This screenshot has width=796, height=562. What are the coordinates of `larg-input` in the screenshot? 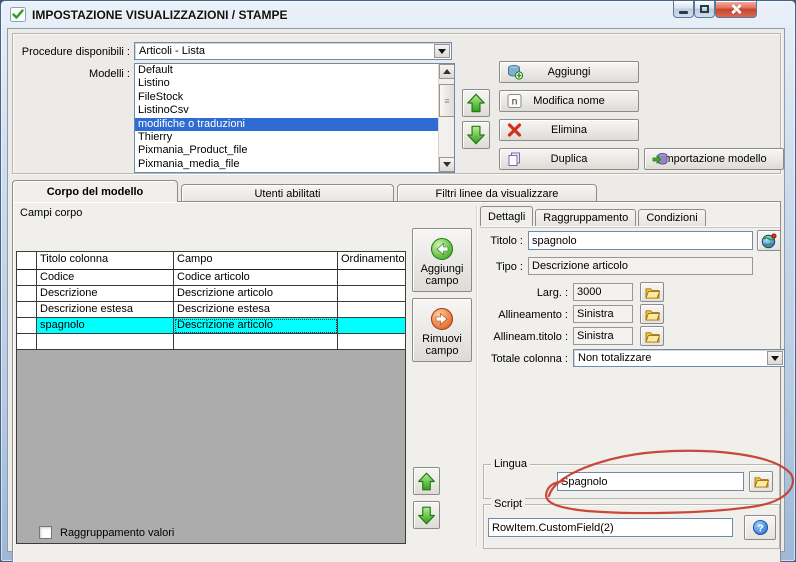 It's located at (603, 292).